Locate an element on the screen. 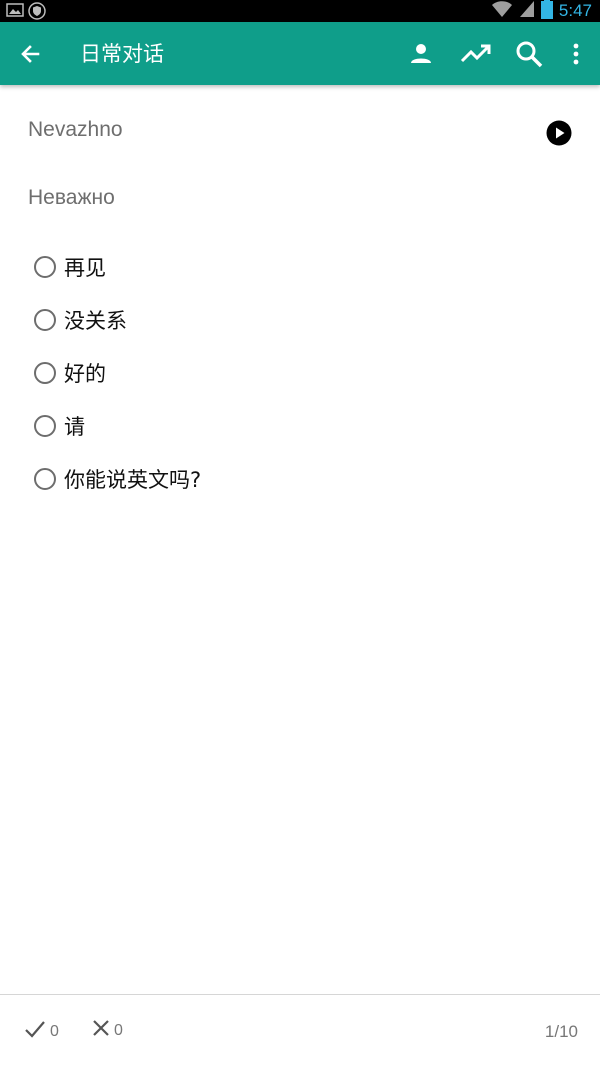 This screenshot has width=600, height=1068. question-word: Nevazhno is located at coordinates (75, 129).